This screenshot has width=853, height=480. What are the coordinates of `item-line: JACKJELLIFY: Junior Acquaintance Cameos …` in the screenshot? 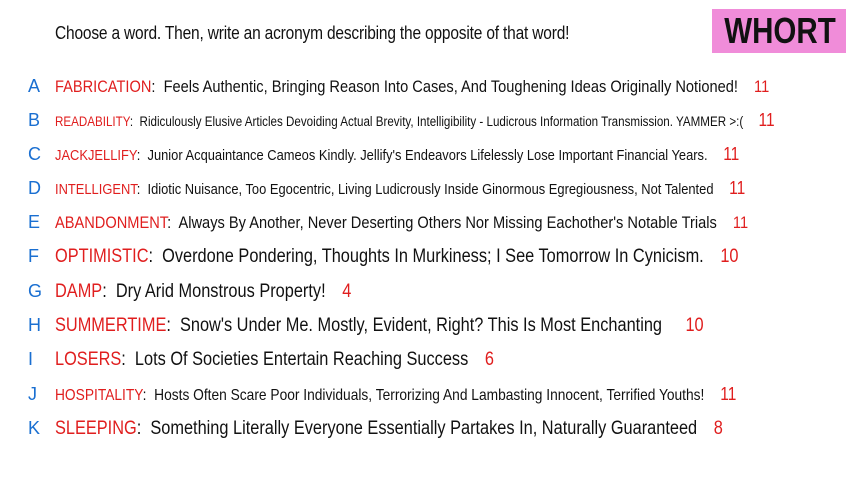 It's located at (397, 154).